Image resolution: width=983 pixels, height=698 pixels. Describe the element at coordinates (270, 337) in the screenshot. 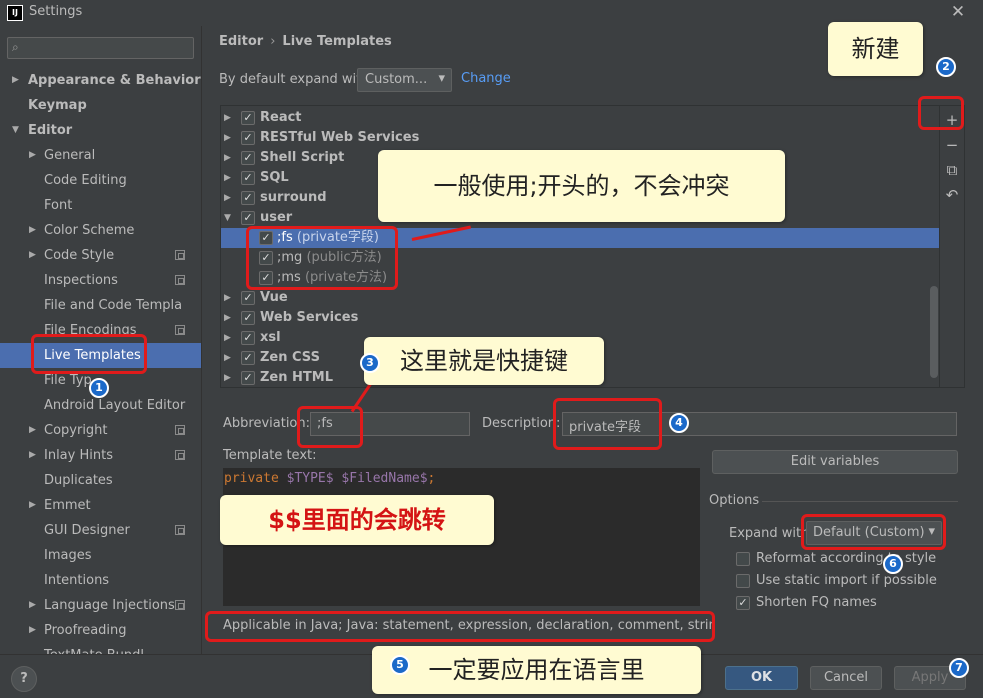

I see `group-label: xsl` at that location.